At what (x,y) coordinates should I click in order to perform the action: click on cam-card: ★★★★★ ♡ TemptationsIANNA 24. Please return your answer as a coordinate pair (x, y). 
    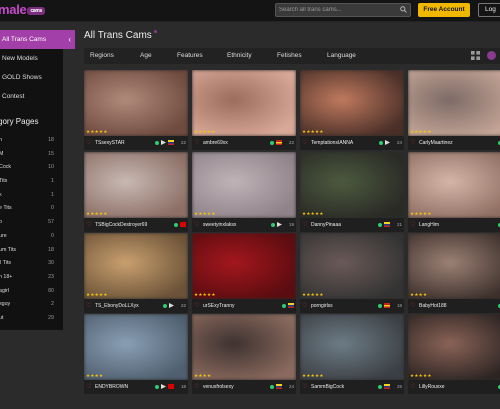
    Looking at the image, I should click on (352, 110).